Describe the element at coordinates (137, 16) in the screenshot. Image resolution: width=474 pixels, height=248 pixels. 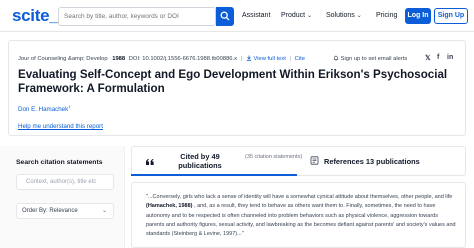
I see `search-input` at that location.